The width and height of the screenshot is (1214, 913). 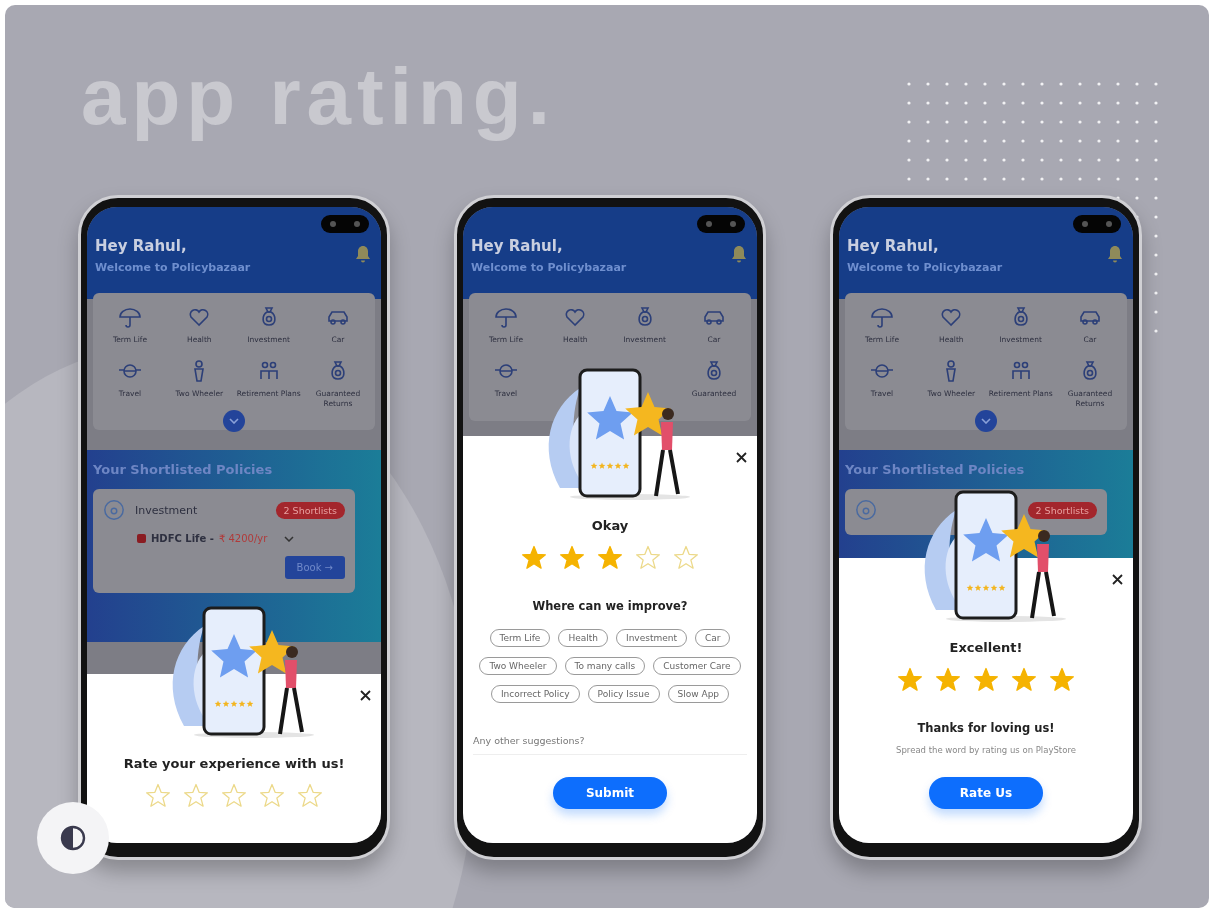 What do you see at coordinates (986, 647) in the screenshot?
I see `sheet-title: Excellent!` at bounding box center [986, 647].